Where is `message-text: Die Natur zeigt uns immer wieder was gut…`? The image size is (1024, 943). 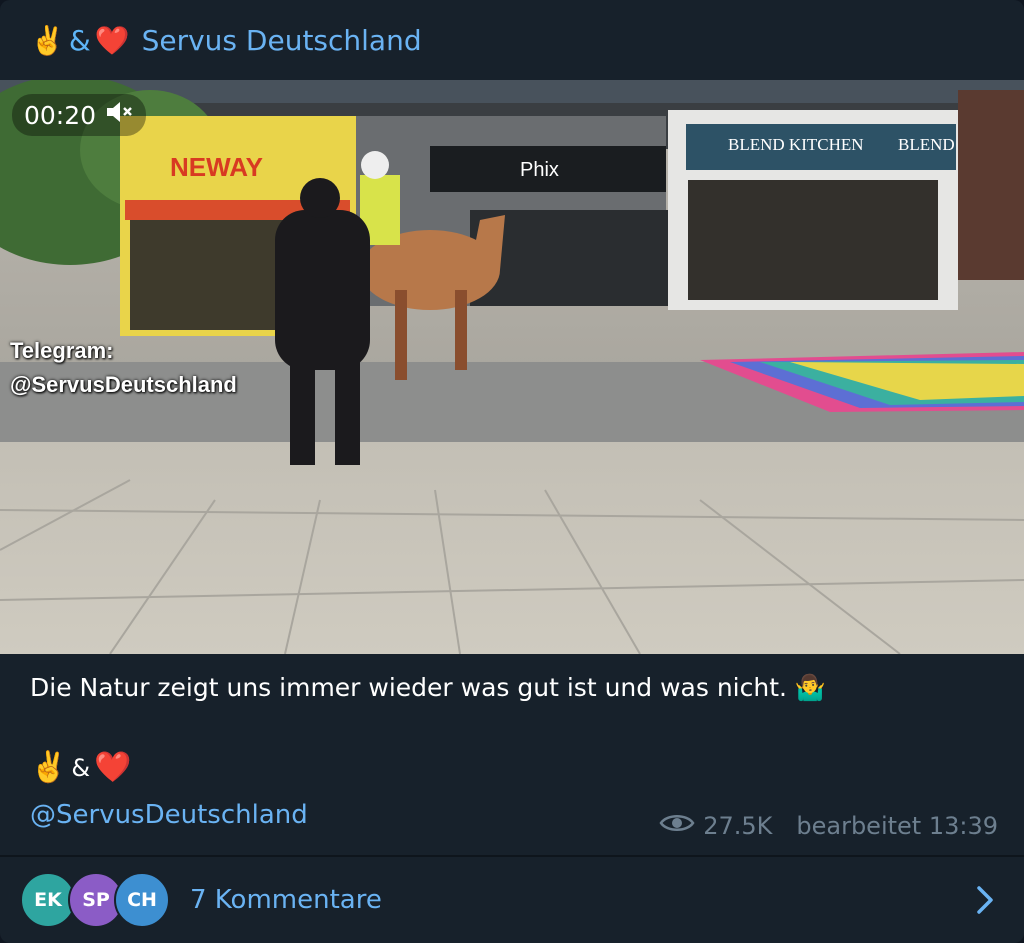
message-text: Die Natur zeigt uns immer wieder was gut… is located at coordinates (428, 687).